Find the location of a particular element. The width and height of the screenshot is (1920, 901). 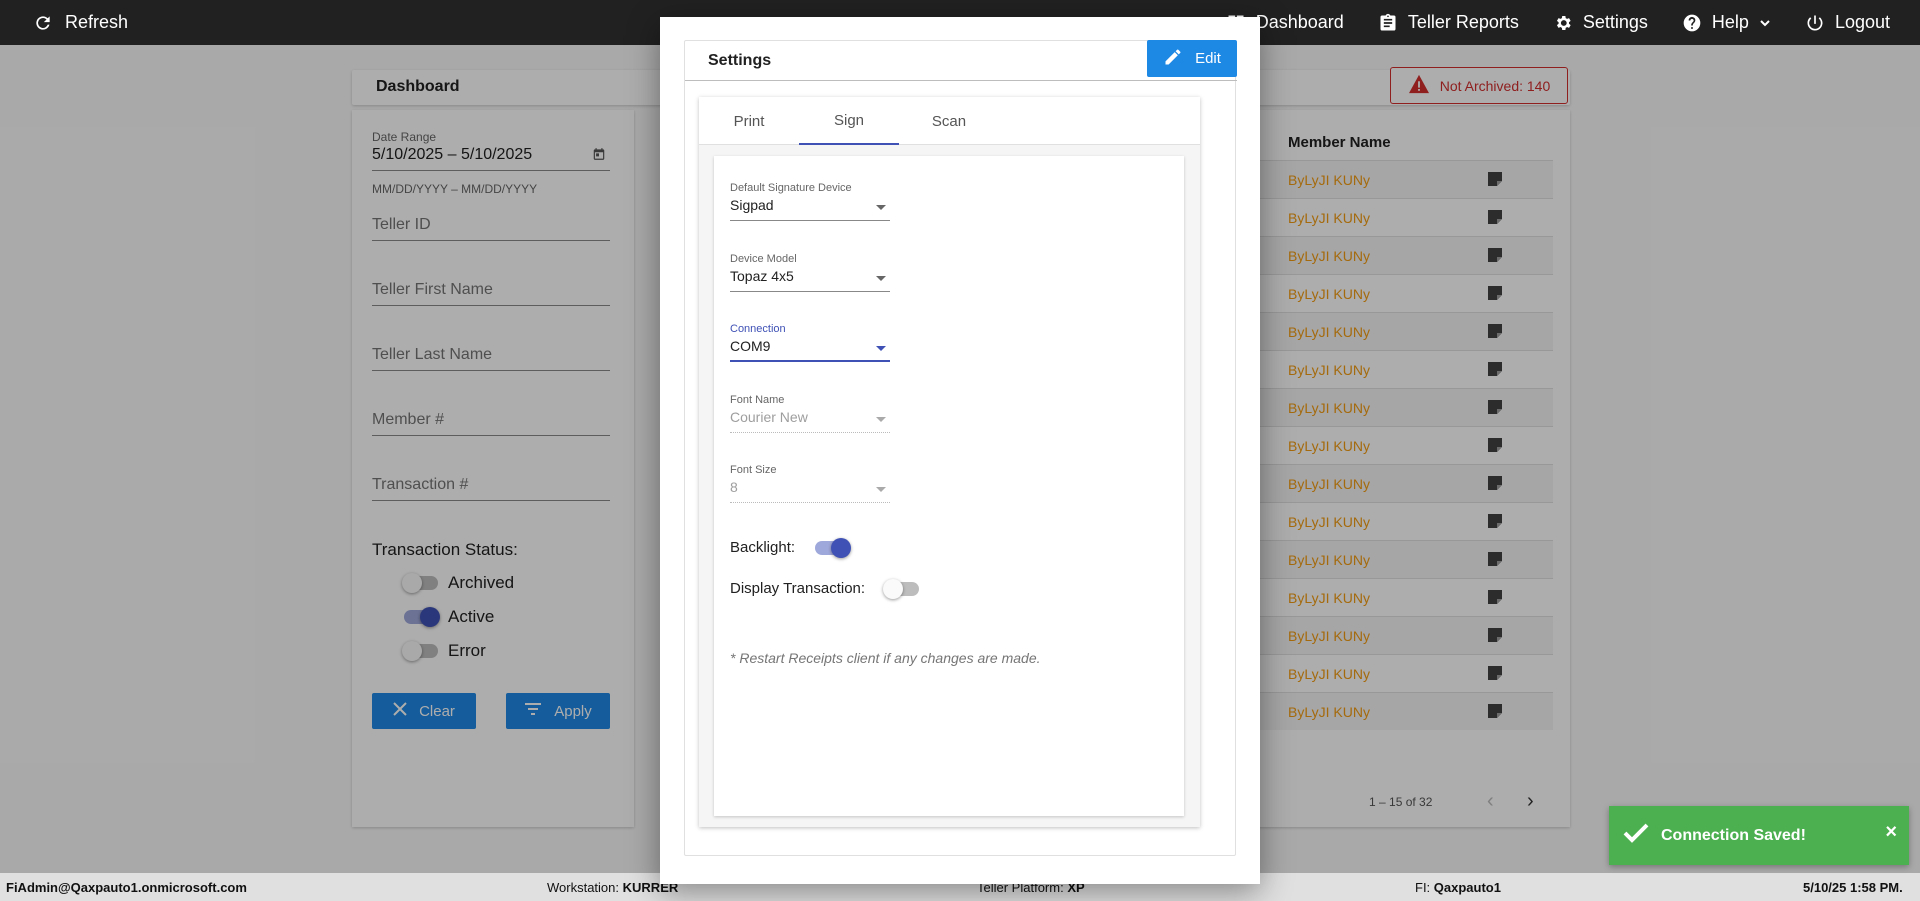

device-model-label: Device Model is located at coordinates (763, 259).